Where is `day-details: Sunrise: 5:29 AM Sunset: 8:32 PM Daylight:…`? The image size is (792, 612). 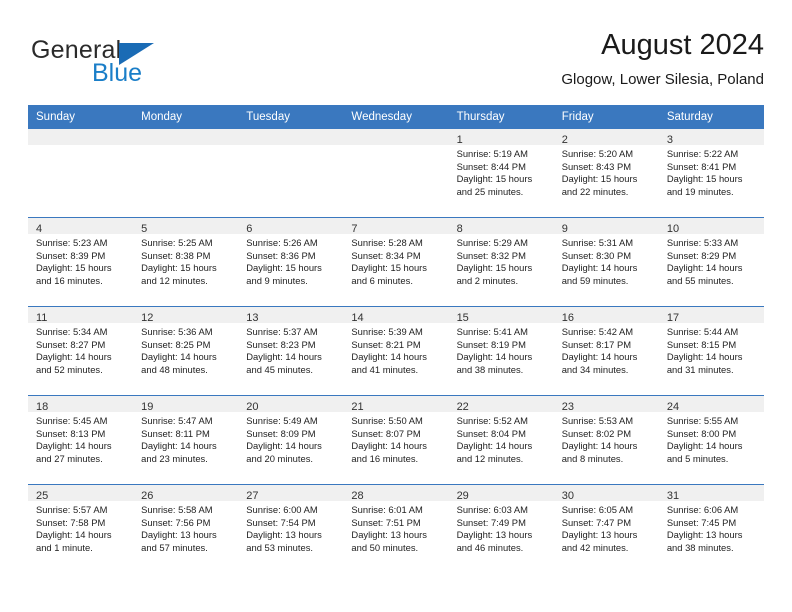 day-details: Sunrise: 5:29 AM Sunset: 8:32 PM Daylight:… is located at coordinates (501, 260).